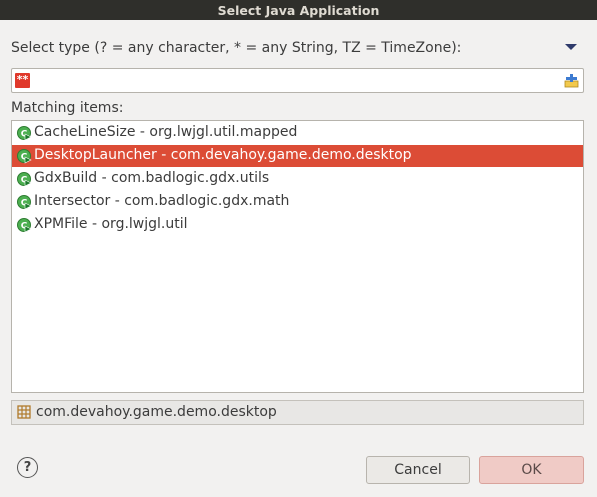 The width and height of the screenshot is (597, 497). Describe the element at coordinates (22, 80) in the screenshot. I see `error-icon: **` at that location.